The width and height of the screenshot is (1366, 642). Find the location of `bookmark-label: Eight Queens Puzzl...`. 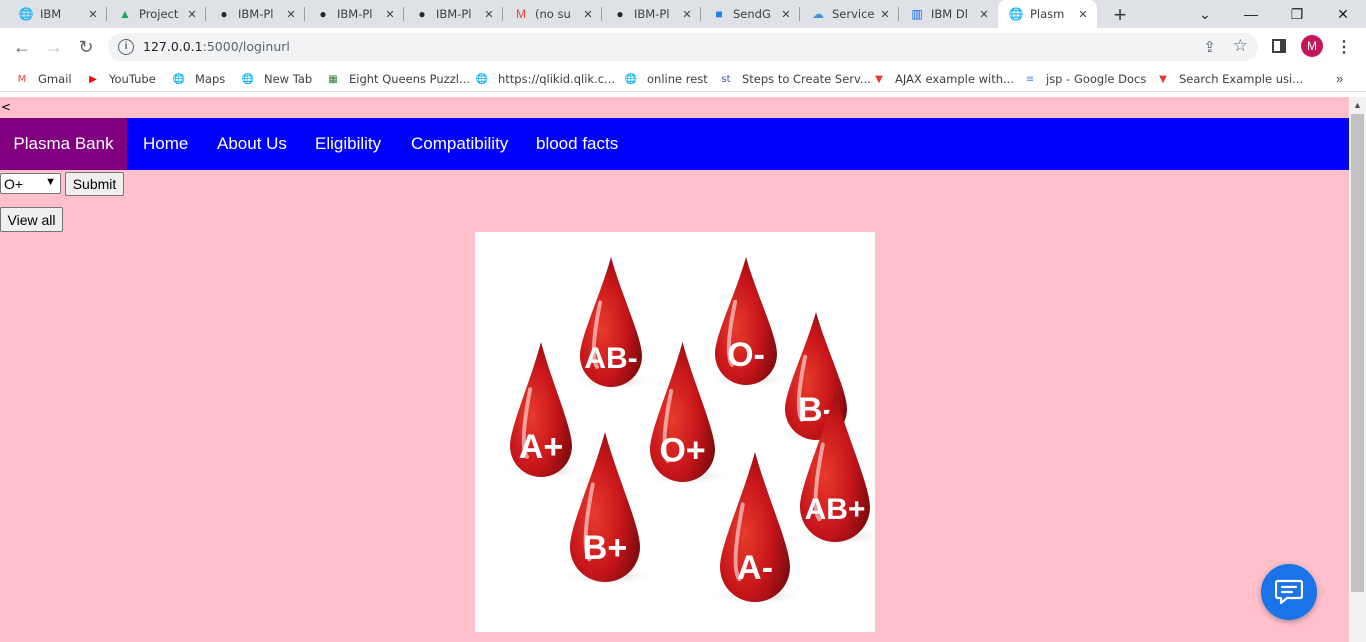

bookmark-label: Eight Queens Puzzl... is located at coordinates (409, 79).